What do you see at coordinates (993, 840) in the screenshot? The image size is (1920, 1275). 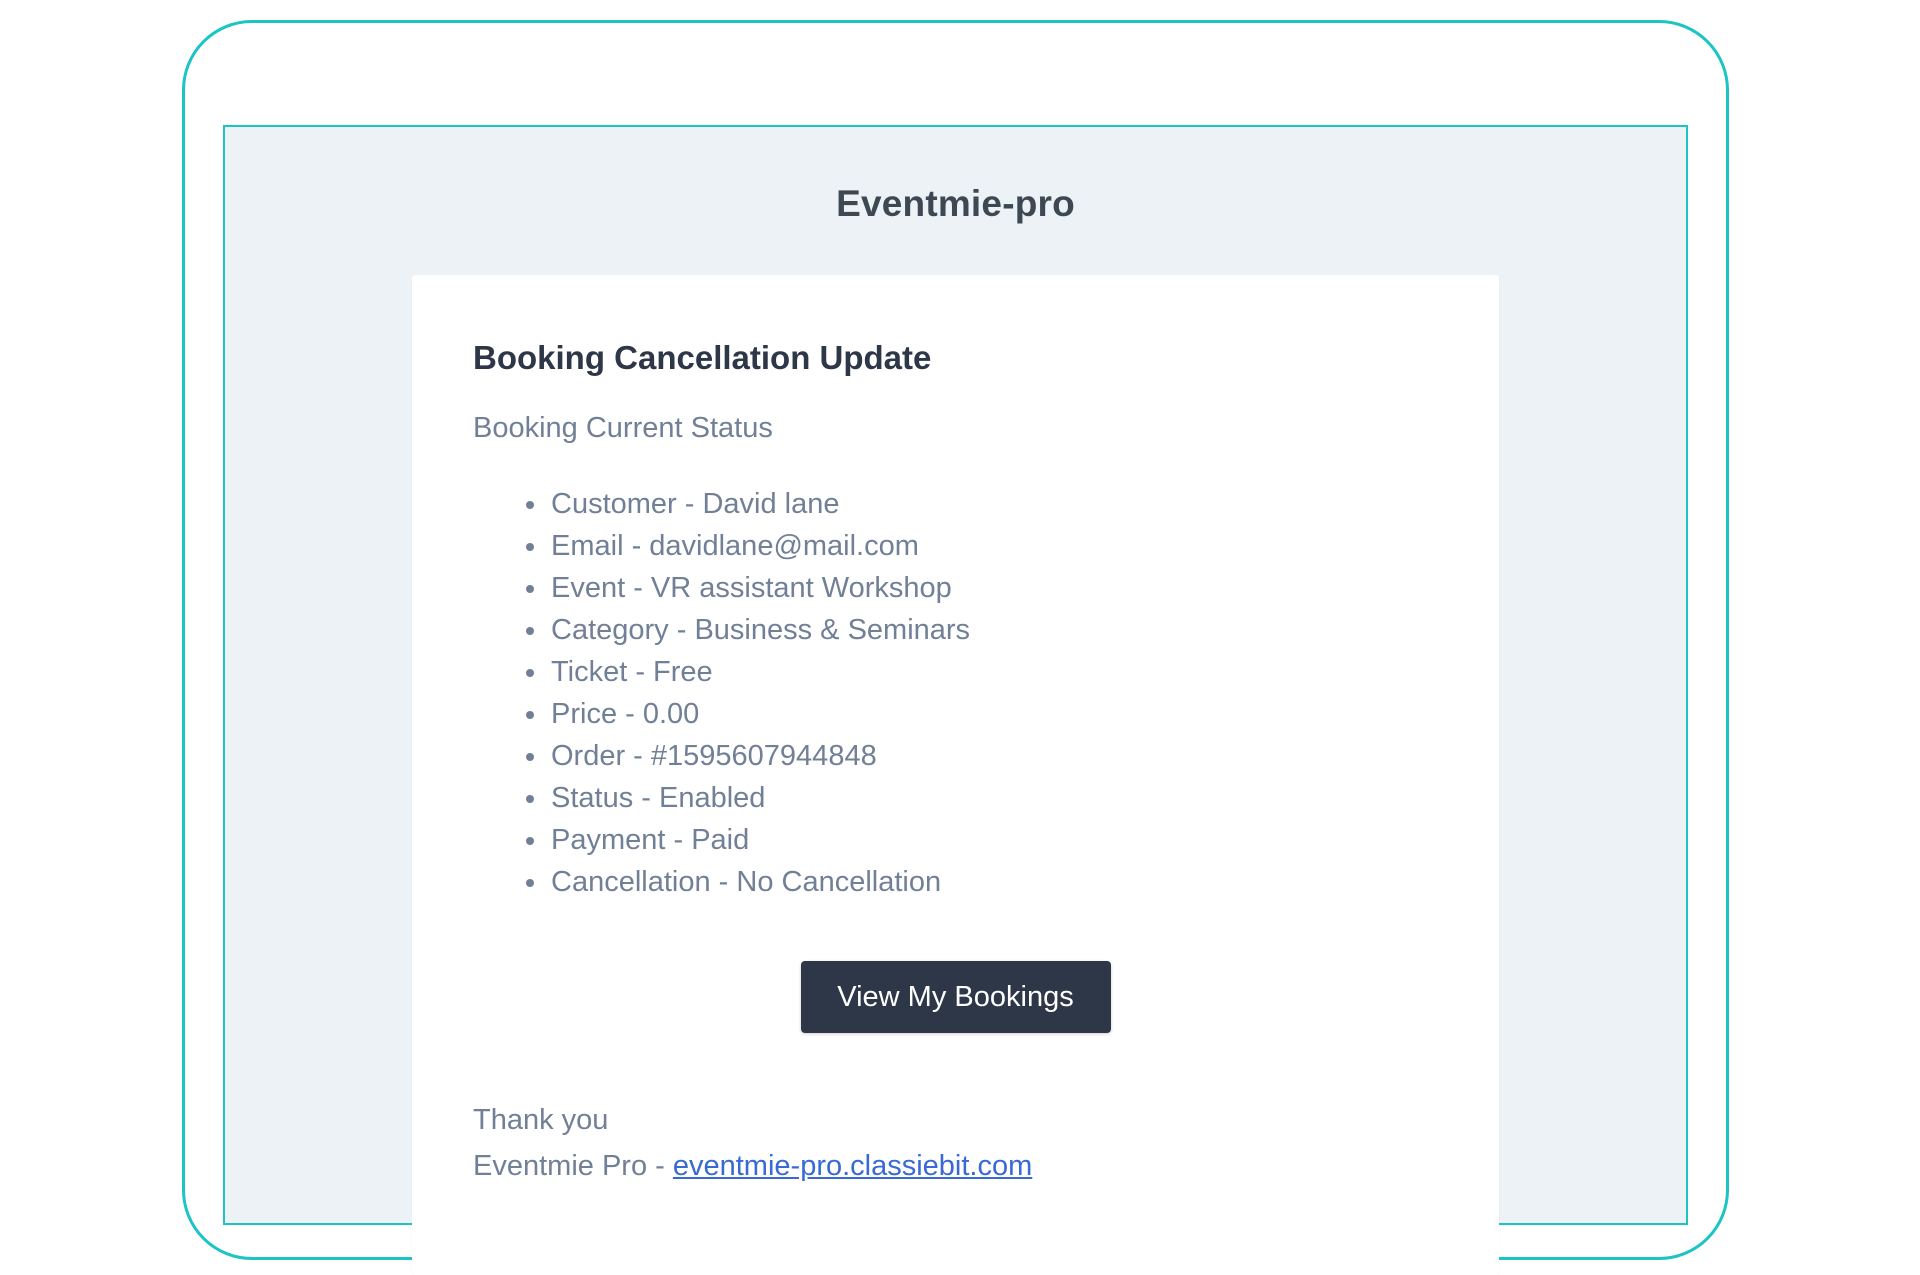 I see `detail-payment: Payment - Paid` at bounding box center [993, 840].